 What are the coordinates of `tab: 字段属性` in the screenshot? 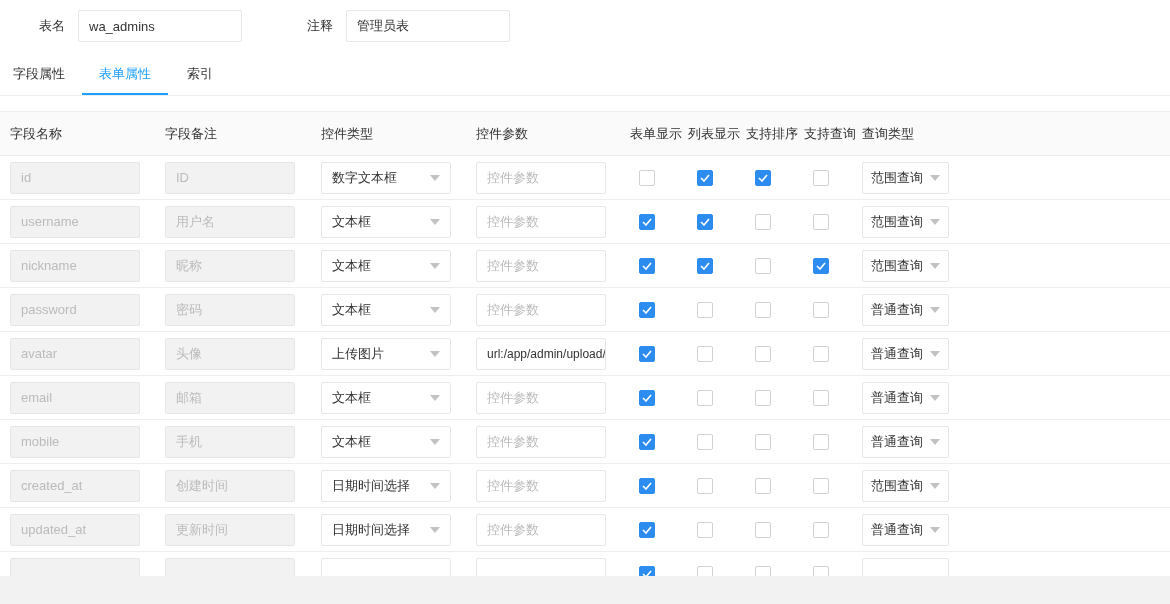 It's located at (39, 74).